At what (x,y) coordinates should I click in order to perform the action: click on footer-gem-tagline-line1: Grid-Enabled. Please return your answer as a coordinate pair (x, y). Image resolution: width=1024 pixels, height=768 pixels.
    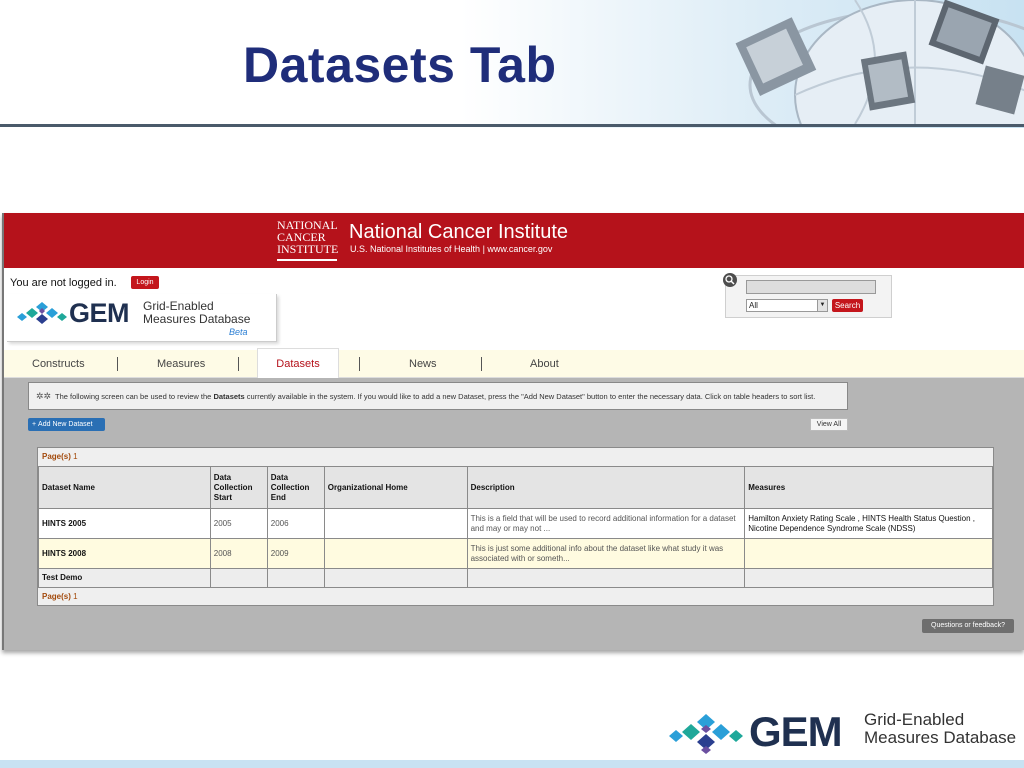
    Looking at the image, I should click on (914, 719).